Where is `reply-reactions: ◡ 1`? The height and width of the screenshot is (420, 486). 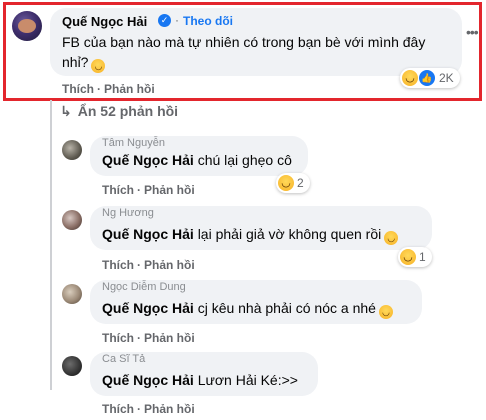 reply-reactions: ◡ 1 is located at coordinates (415, 257).